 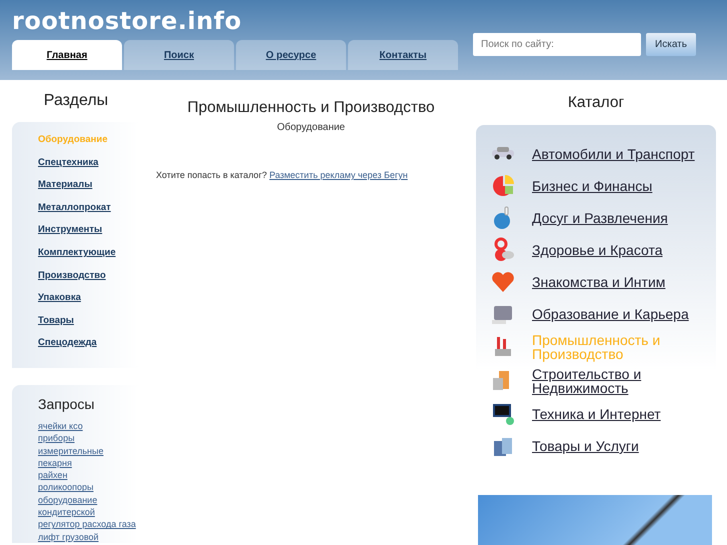 I want to click on page-heading: Промышленность и Производство, so click(x=311, y=108).